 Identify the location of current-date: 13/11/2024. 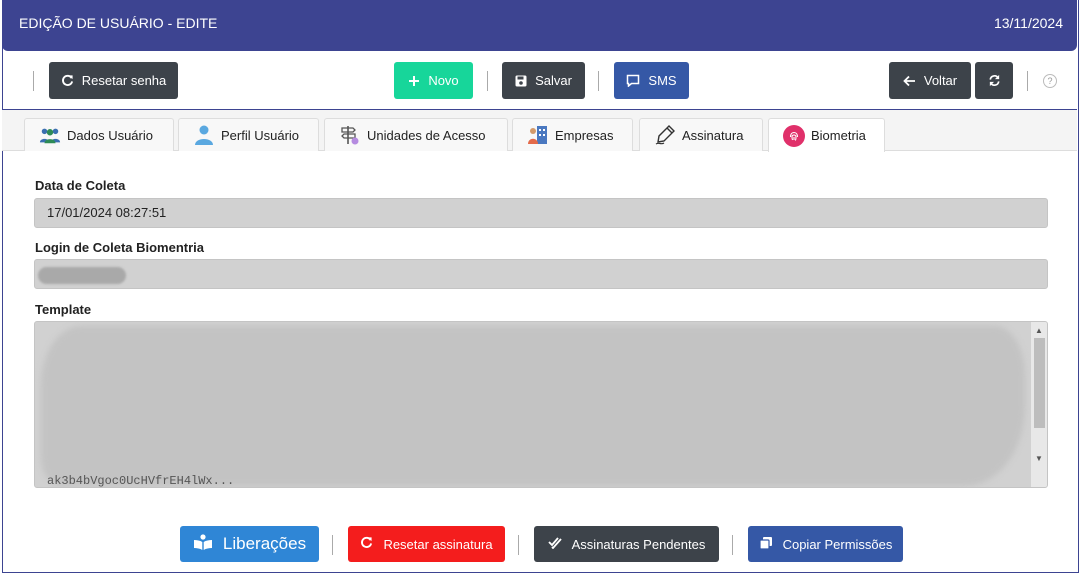
(1028, 23).